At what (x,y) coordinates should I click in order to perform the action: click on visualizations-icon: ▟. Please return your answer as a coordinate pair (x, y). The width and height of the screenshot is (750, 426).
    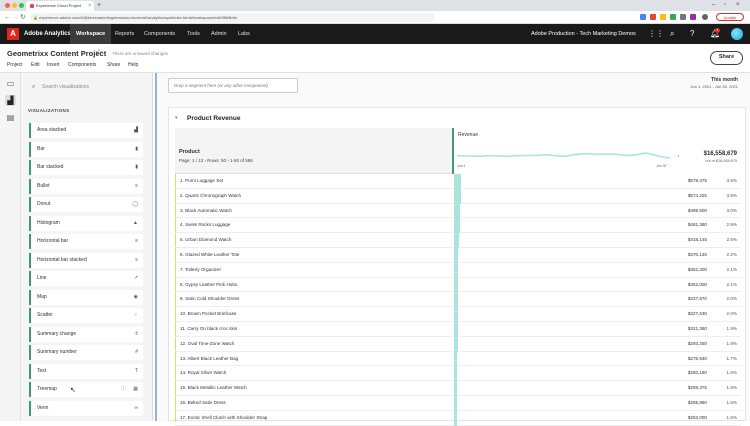
    Looking at the image, I should click on (10, 100).